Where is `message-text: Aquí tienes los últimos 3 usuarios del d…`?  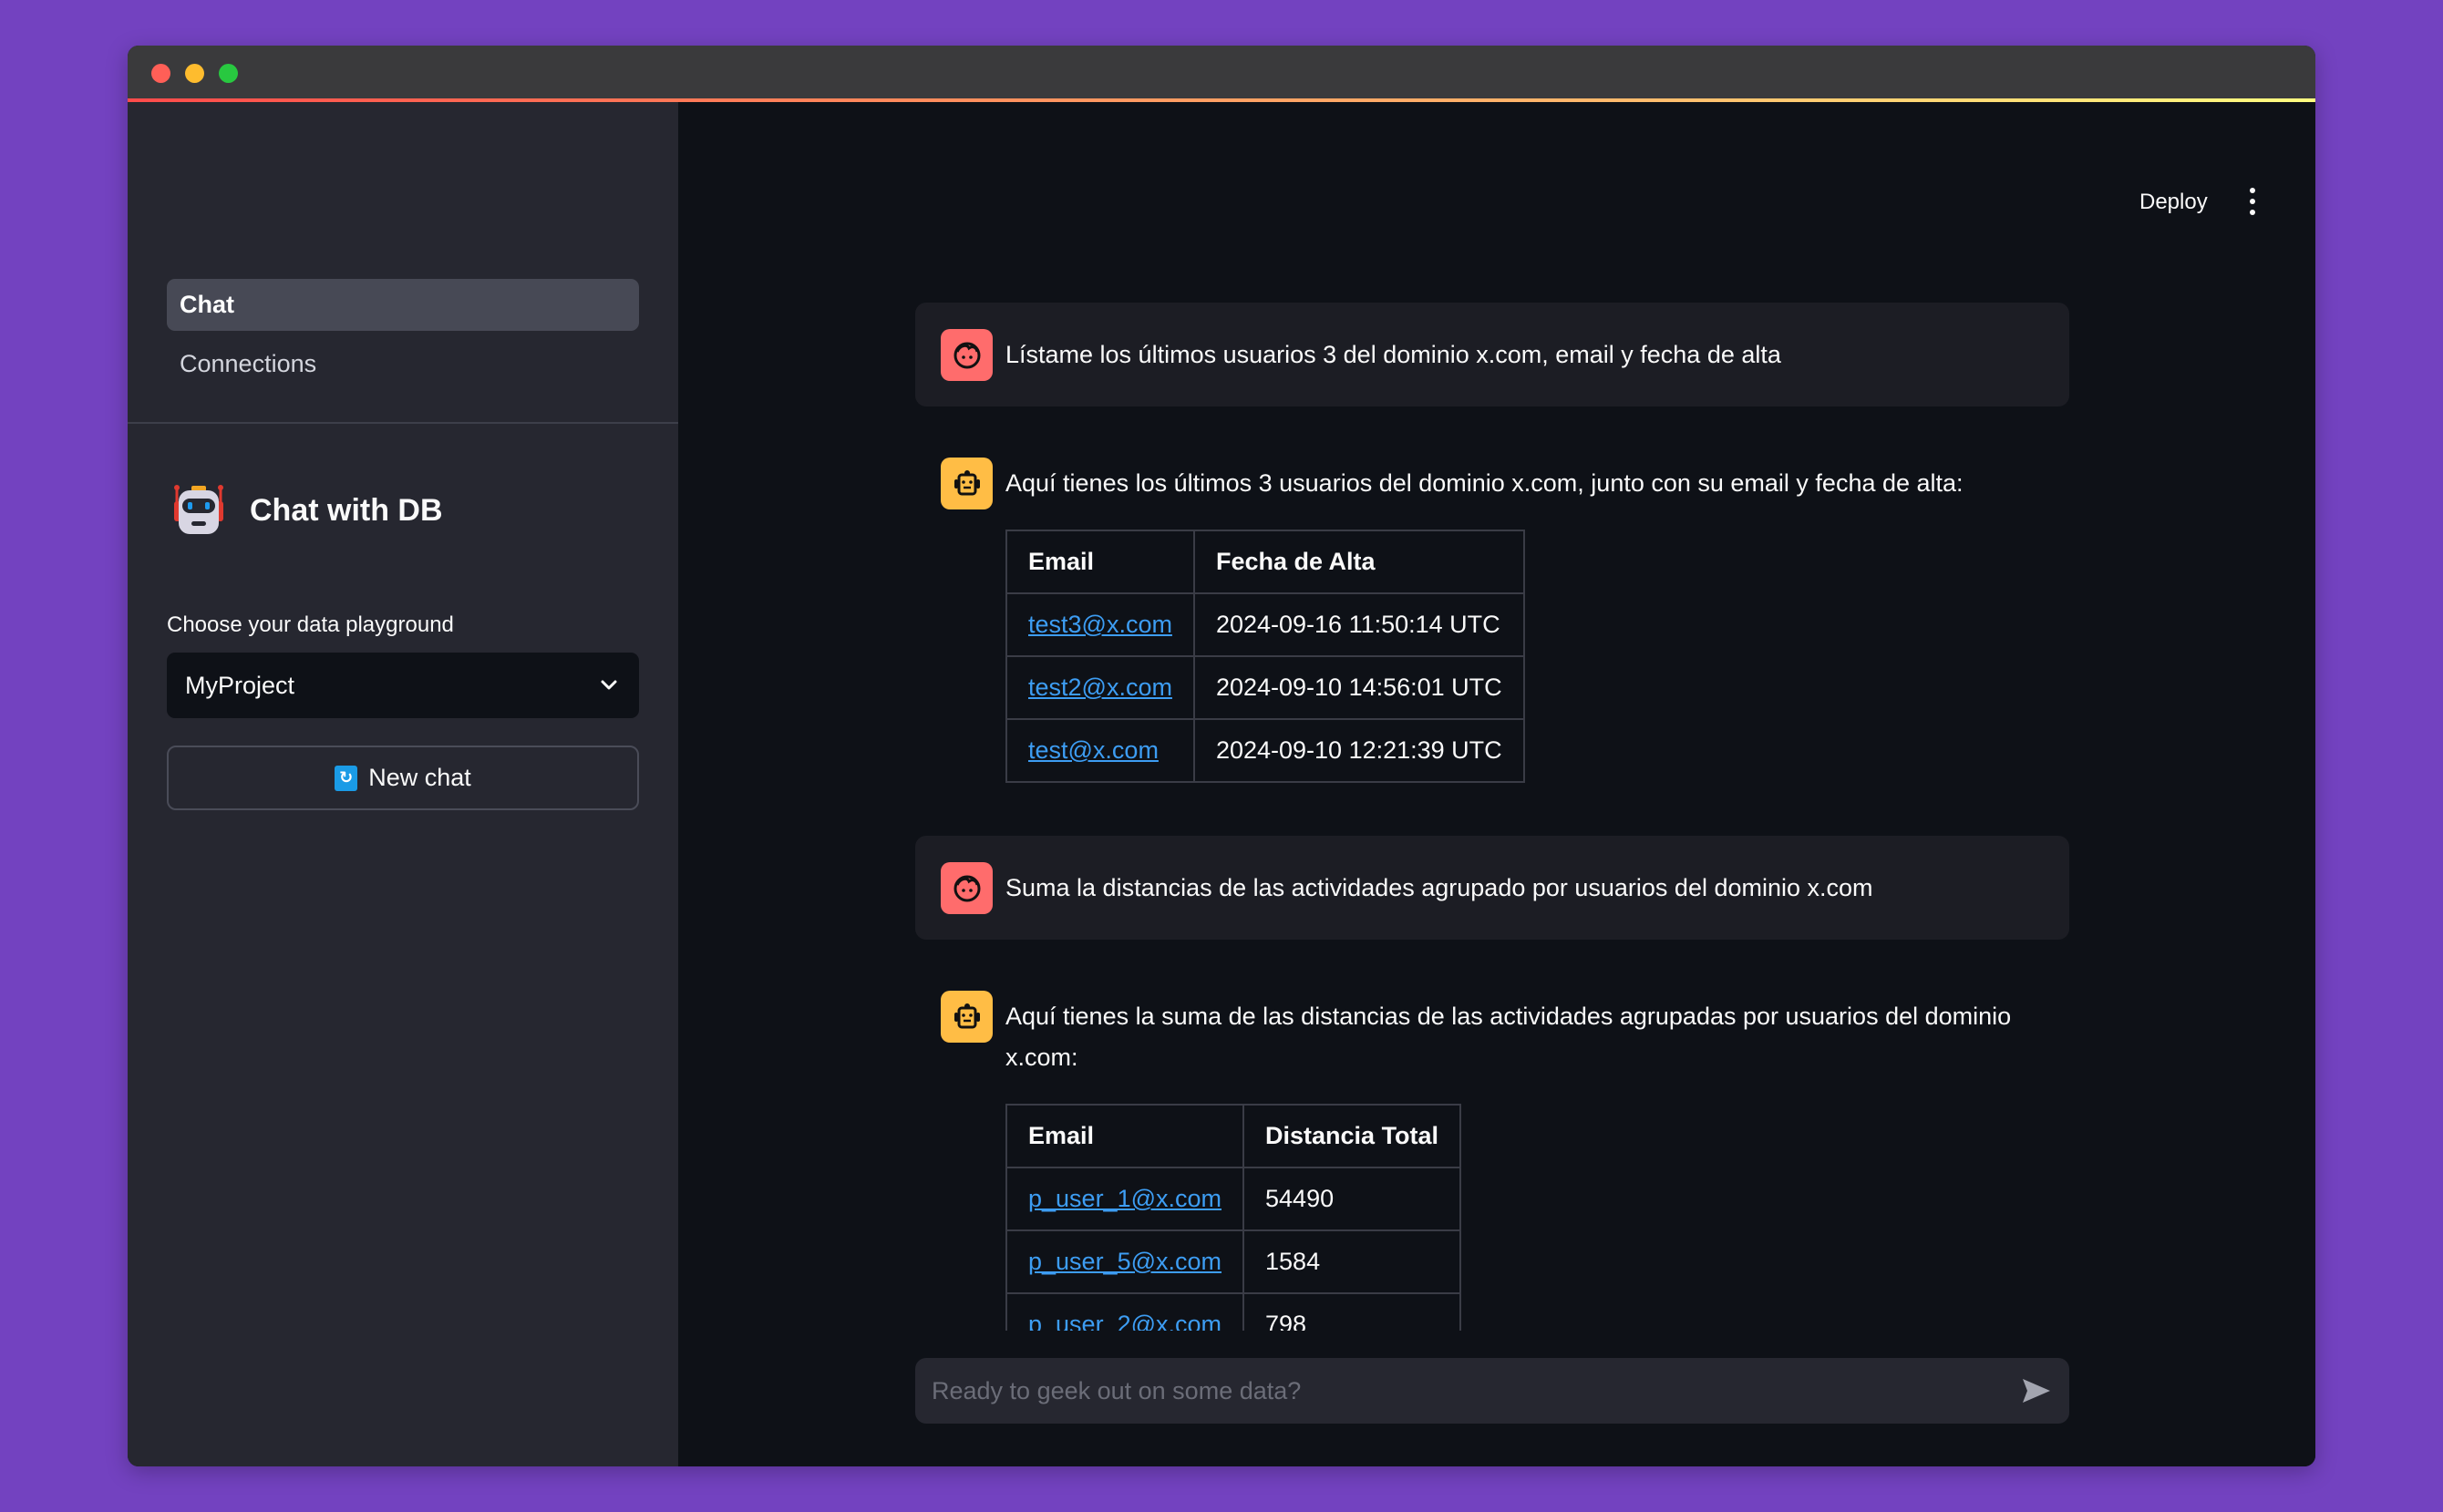 message-text: Aquí tienes los últimos 3 usuarios del d… is located at coordinates (1484, 483).